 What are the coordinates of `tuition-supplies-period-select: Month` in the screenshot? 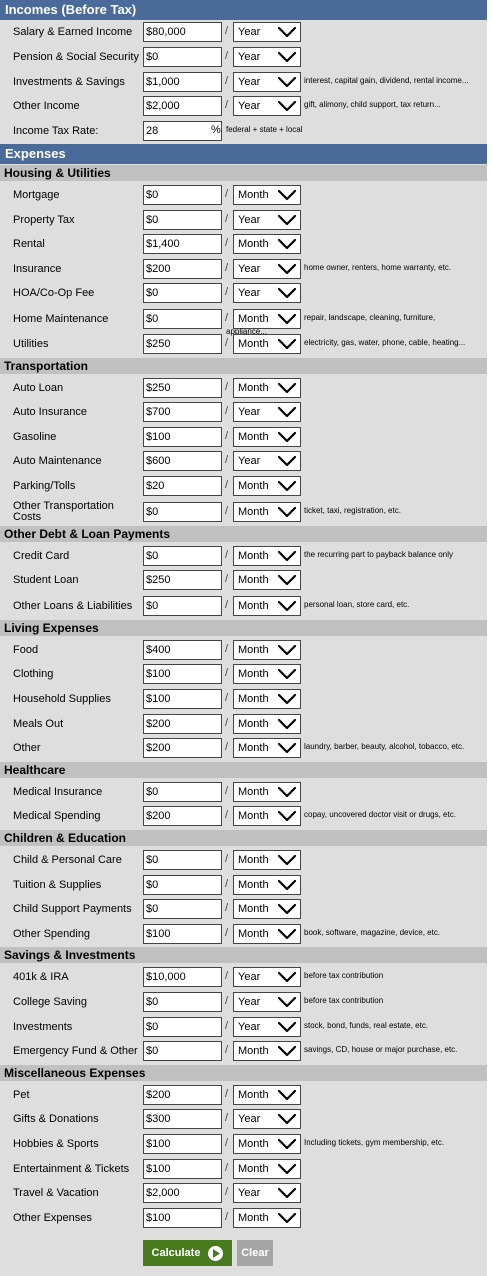 It's located at (267, 884).